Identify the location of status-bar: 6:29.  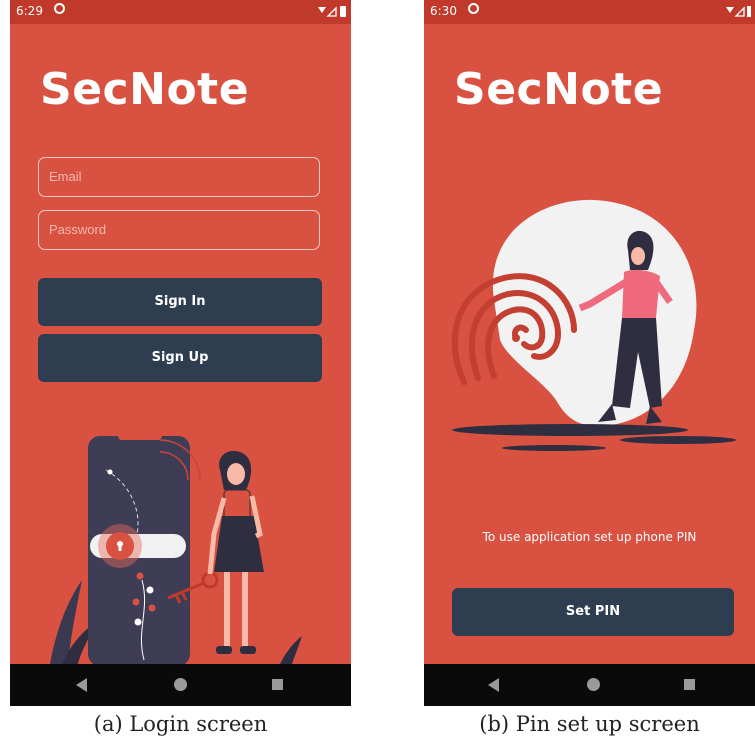
(180, 12).